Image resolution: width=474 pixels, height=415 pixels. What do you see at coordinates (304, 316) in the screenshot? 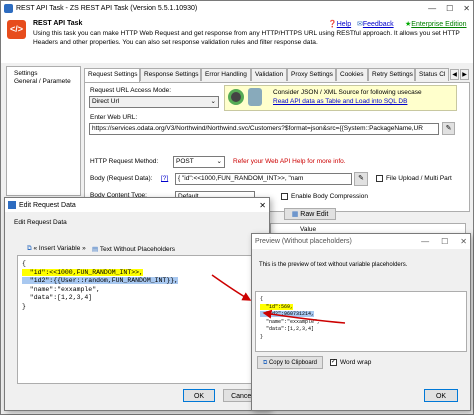
I see `arrow-to-id` at bounding box center [304, 316].